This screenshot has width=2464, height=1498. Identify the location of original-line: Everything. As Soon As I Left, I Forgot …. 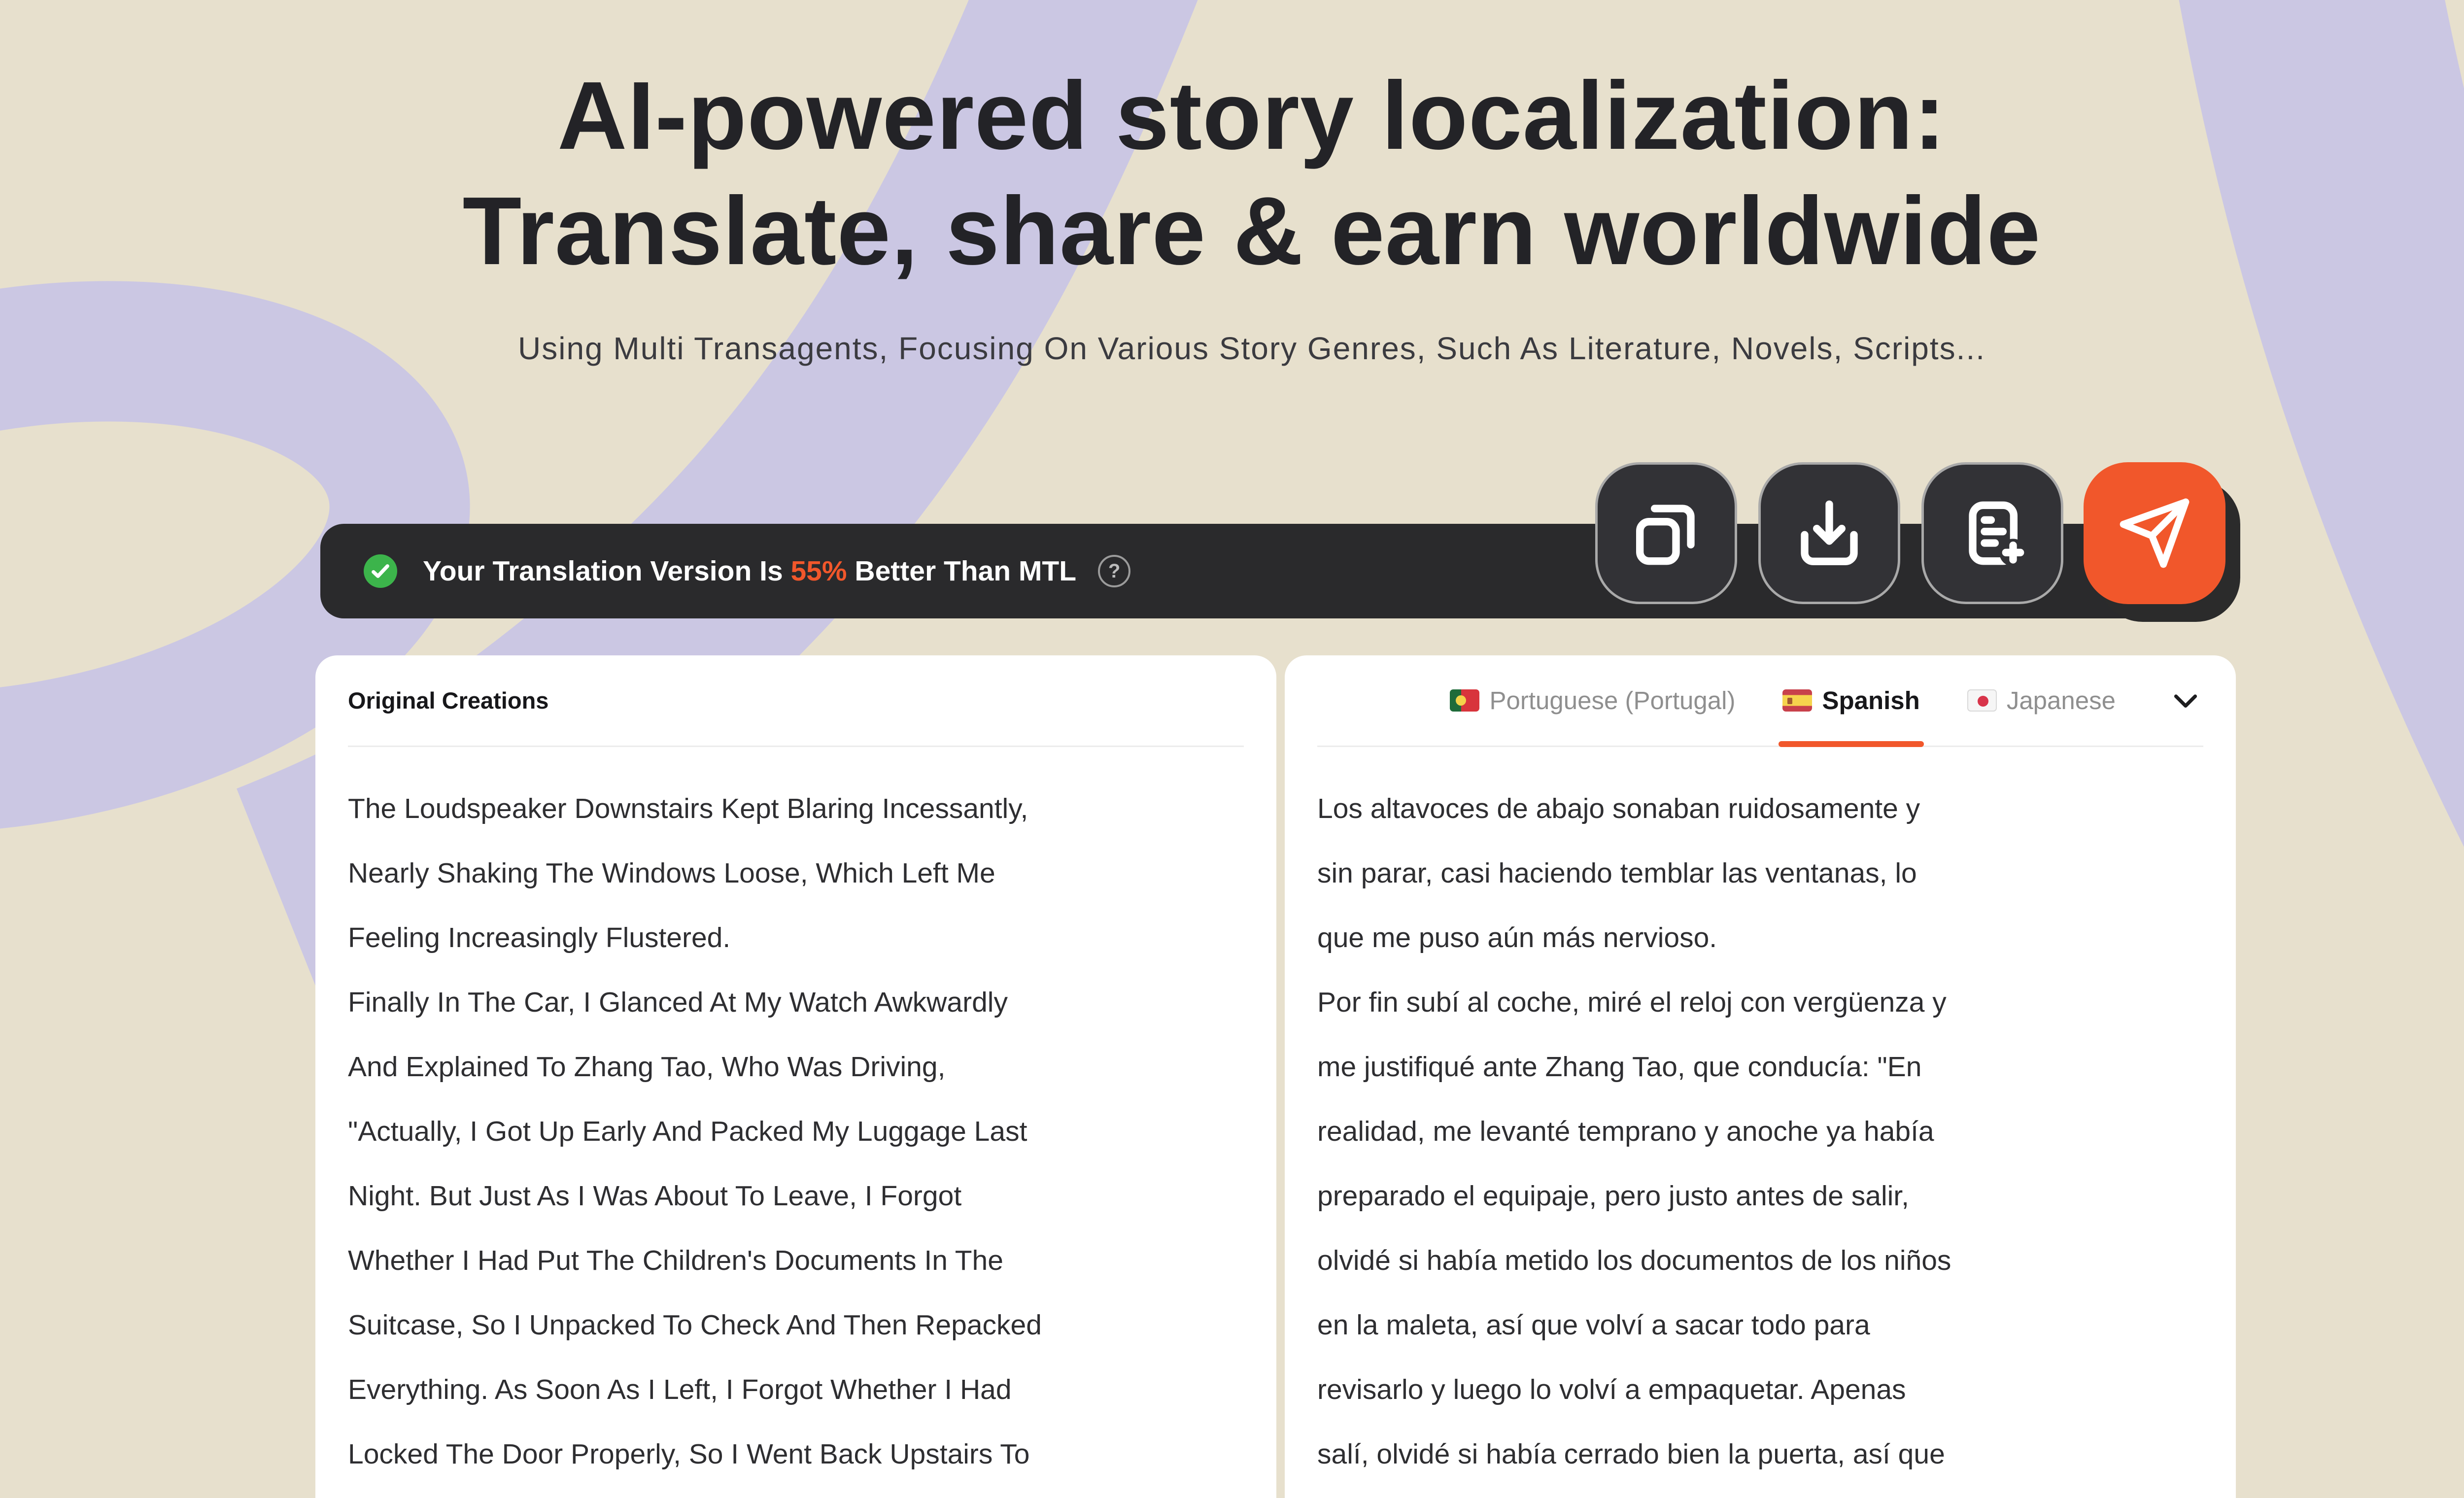
(680, 1389).